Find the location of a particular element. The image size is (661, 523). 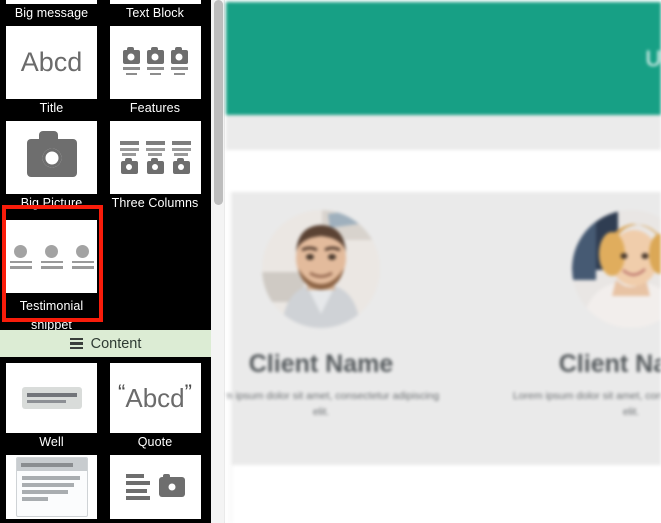

sidebar-scrollbar-track is located at coordinates (218, 261).